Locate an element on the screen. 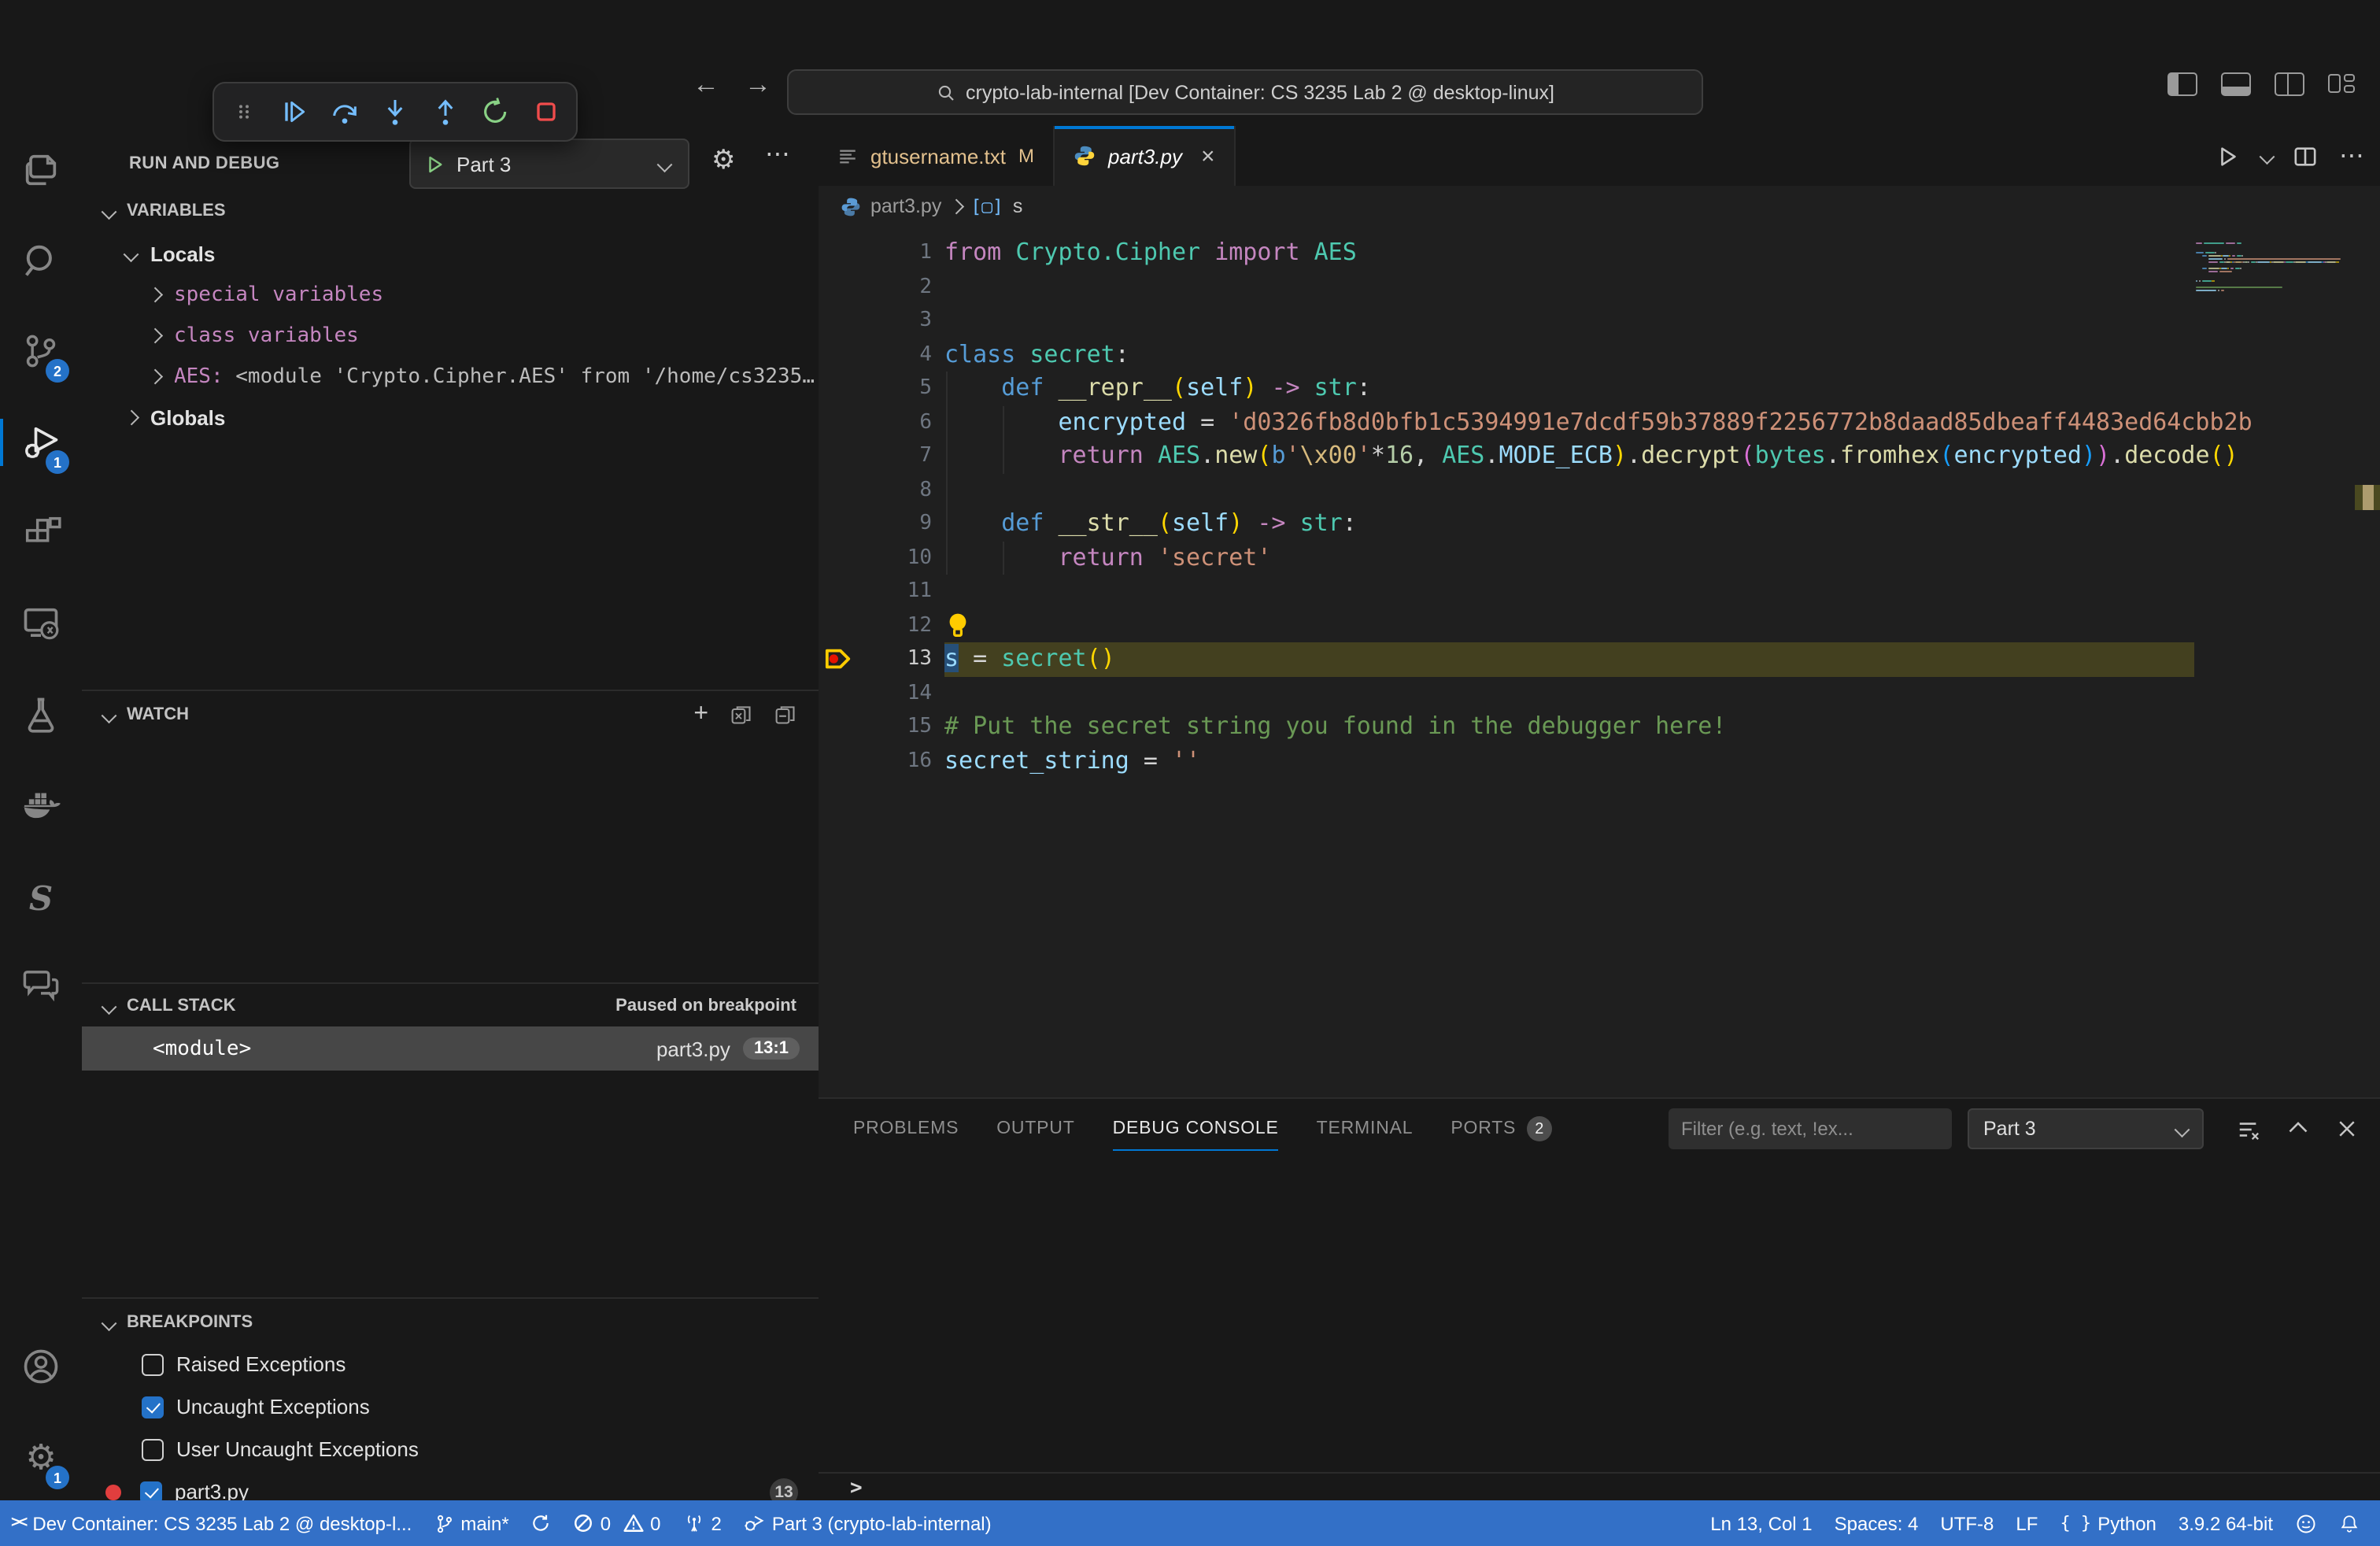 This screenshot has width=2380, height=1546. panel-tab-ports: PORTS 2 is located at coordinates (1502, 1129).